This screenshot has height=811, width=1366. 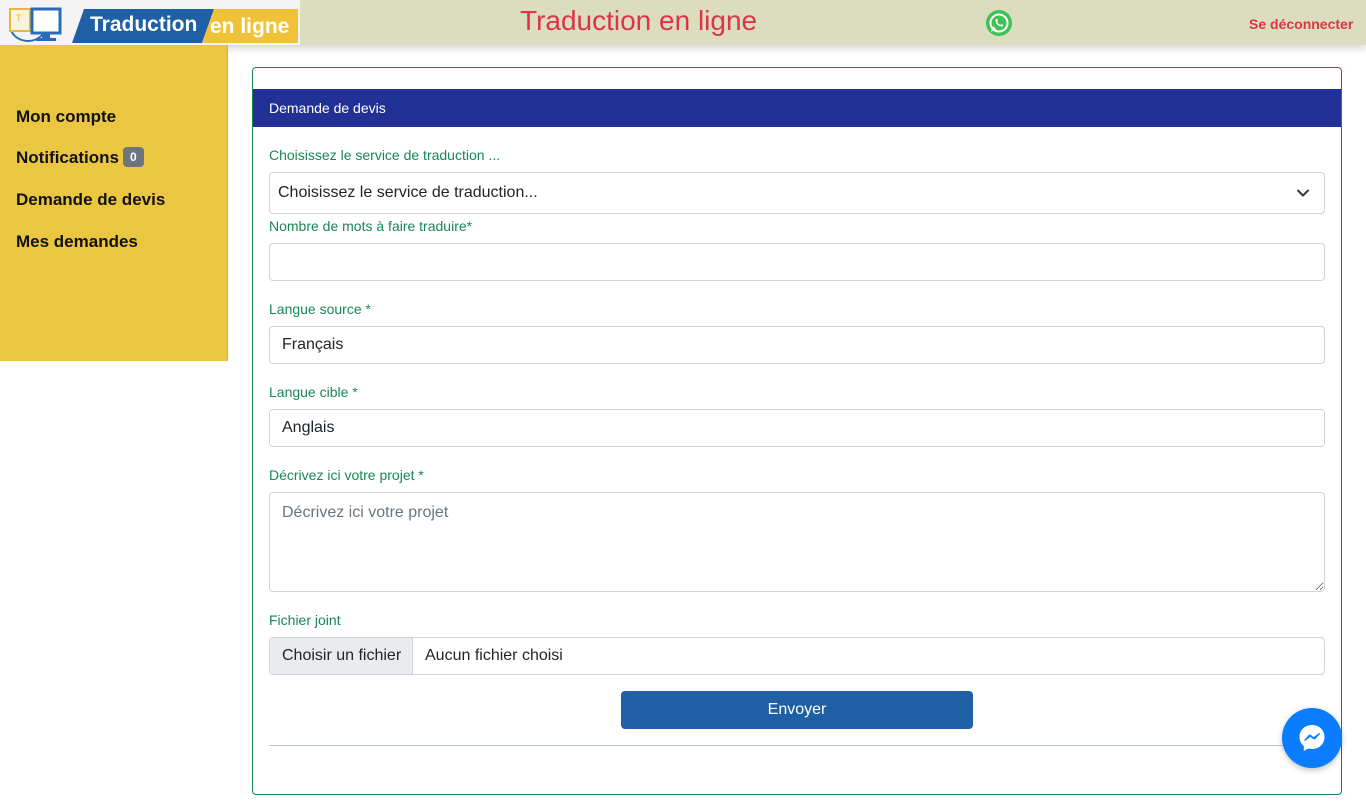 What do you see at coordinates (67, 157) in the screenshot?
I see `sidebar-item-label: Notifications` at bounding box center [67, 157].